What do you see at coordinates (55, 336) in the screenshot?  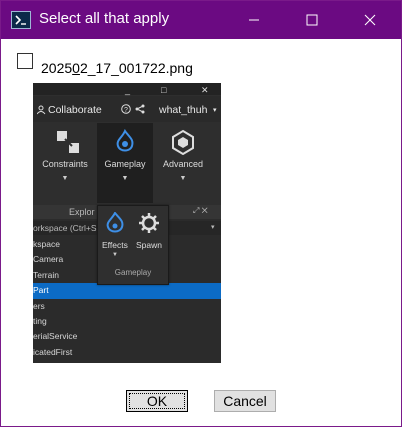 I see `list-item: erialService` at bounding box center [55, 336].